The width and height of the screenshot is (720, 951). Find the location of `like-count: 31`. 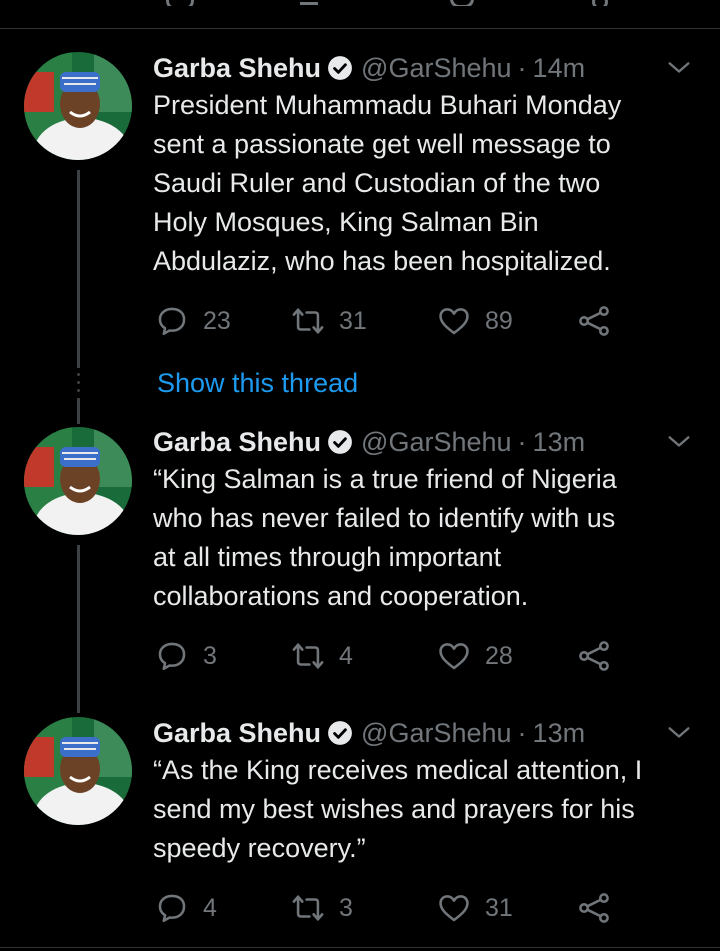

like-count: 31 is located at coordinates (499, 907).